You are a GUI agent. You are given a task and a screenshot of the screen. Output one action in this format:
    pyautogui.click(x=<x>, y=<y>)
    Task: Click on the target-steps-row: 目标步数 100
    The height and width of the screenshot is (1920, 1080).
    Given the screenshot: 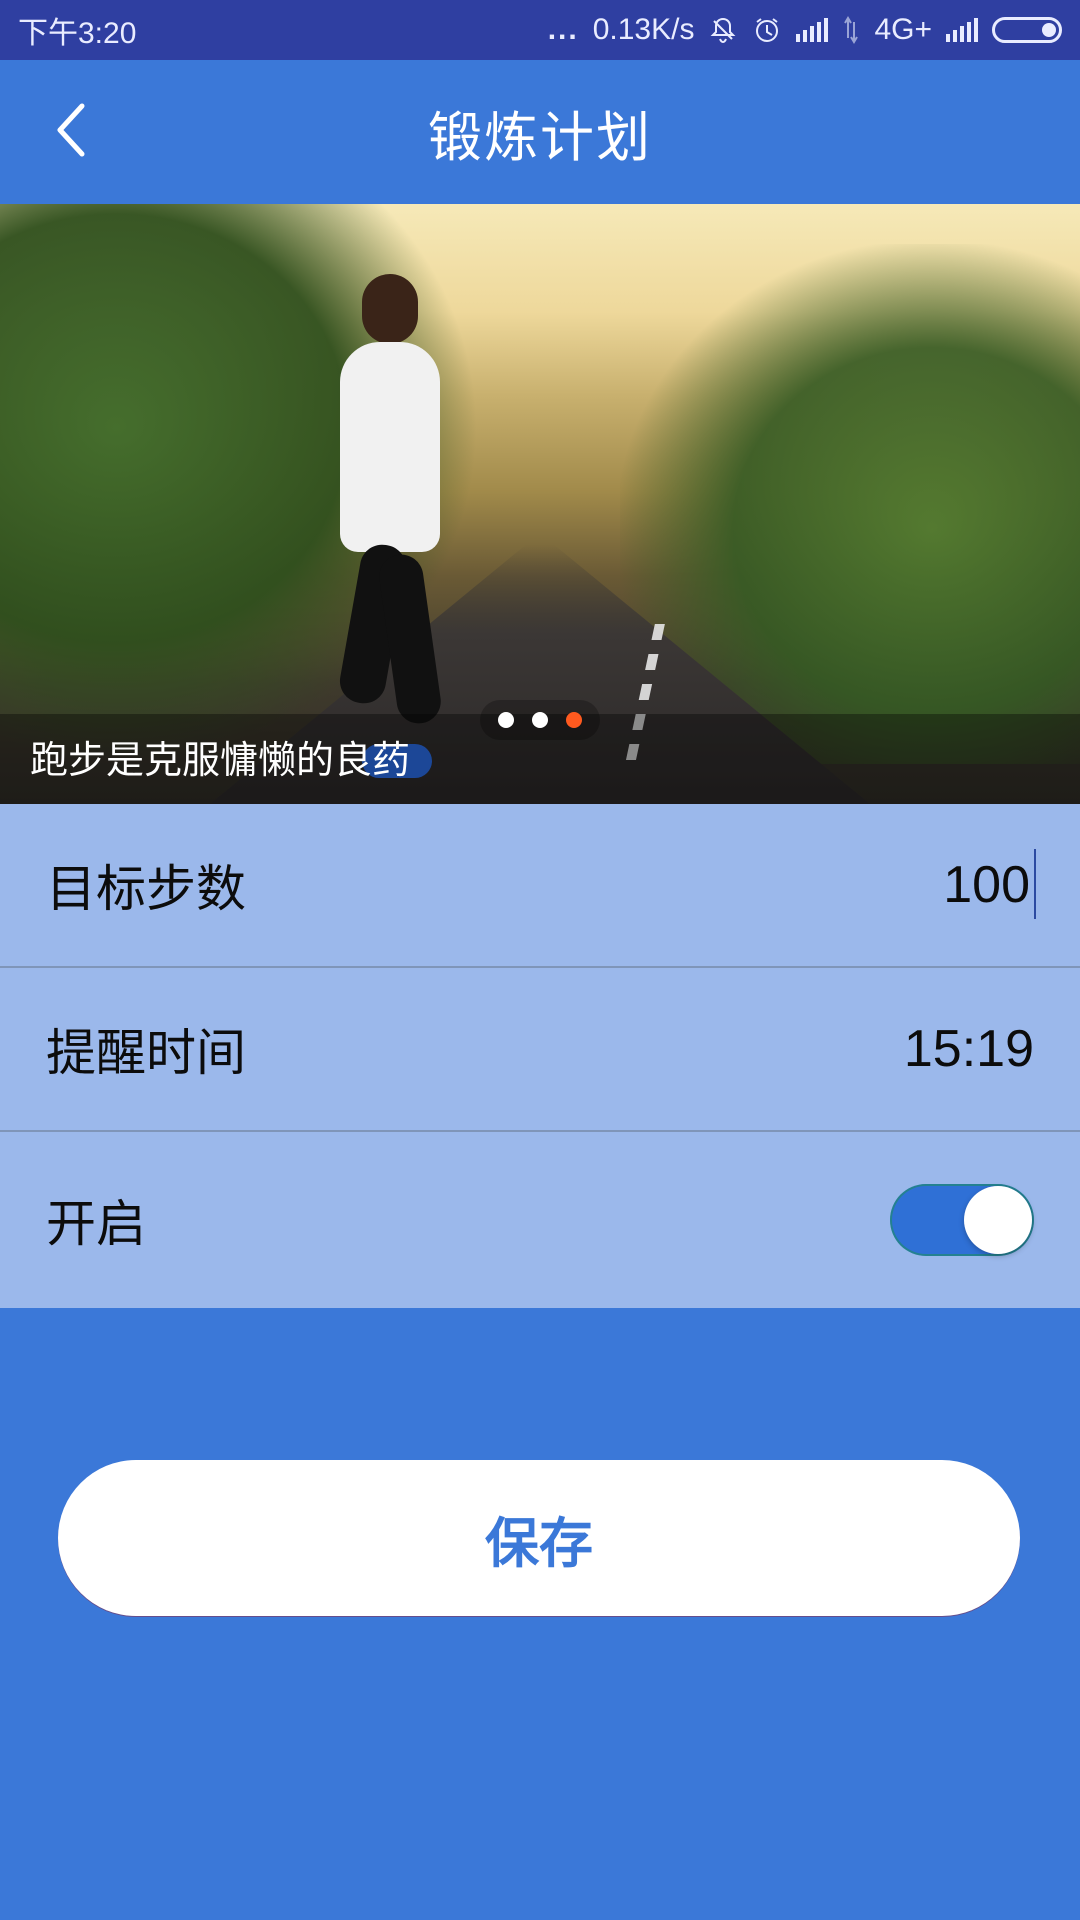 What is the action you would take?
    pyautogui.click(x=540, y=886)
    